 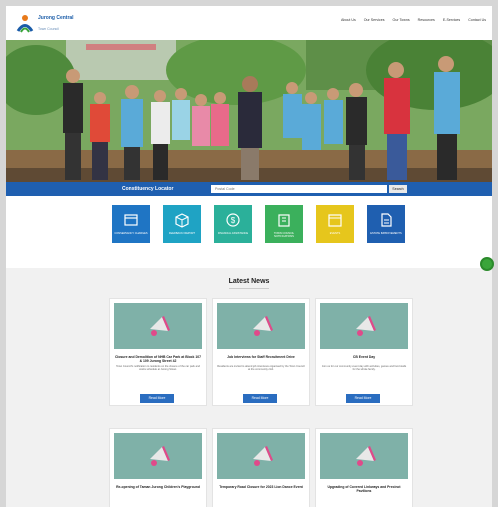 I want to click on dollar-icon: $, so click(x=233, y=220).